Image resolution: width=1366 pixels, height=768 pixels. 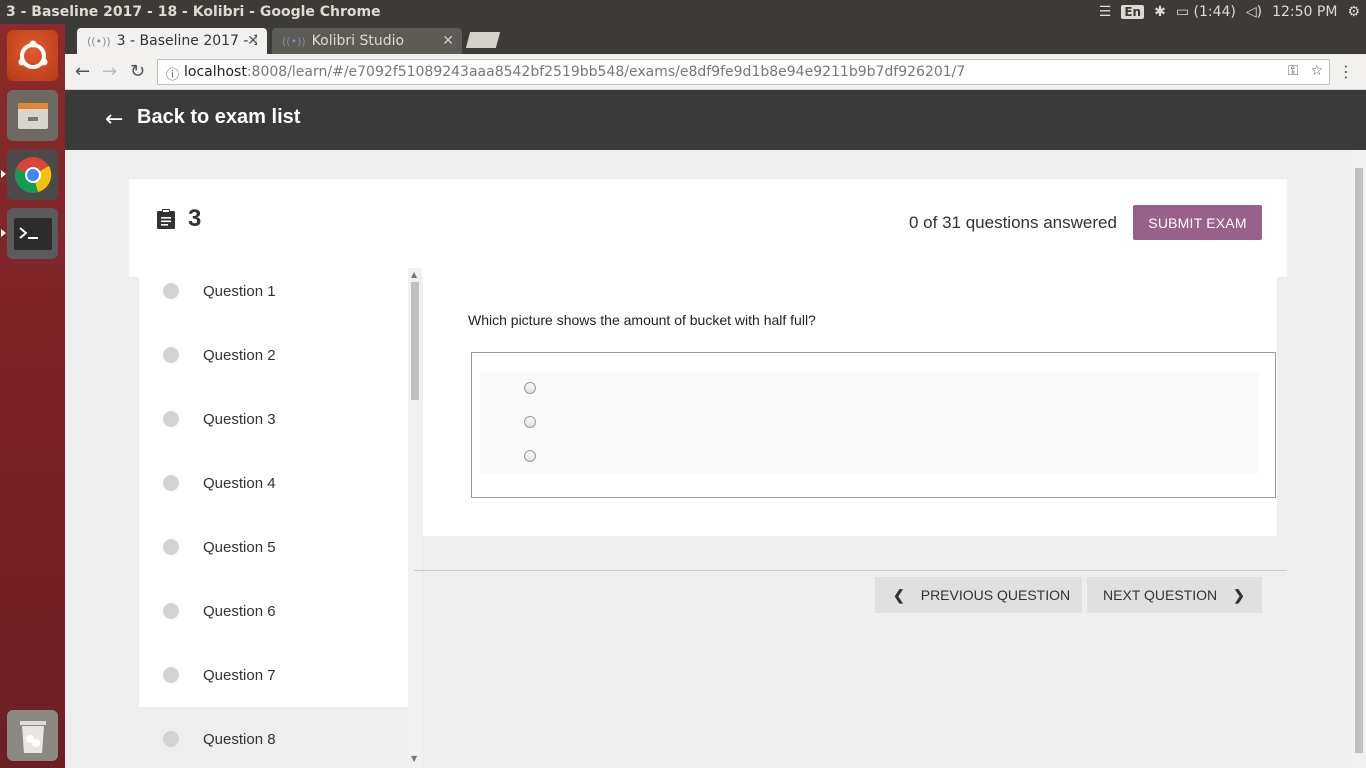 I want to click on question-list-item: Question 8, so click(x=273, y=737).